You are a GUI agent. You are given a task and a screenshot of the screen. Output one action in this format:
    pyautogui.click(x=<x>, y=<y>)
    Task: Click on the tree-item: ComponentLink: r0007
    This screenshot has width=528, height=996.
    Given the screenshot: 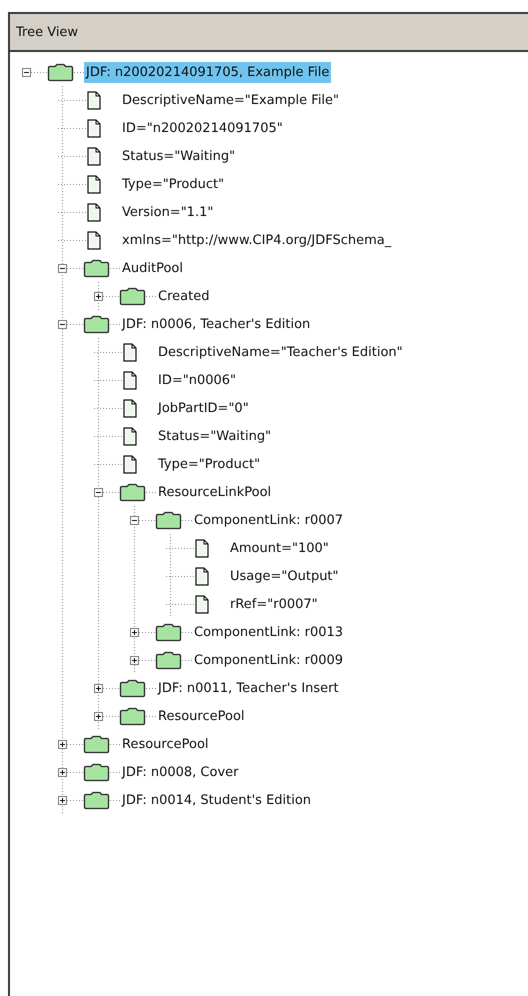 What is the action you would take?
    pyautogui.click(x=269, y=520)
    